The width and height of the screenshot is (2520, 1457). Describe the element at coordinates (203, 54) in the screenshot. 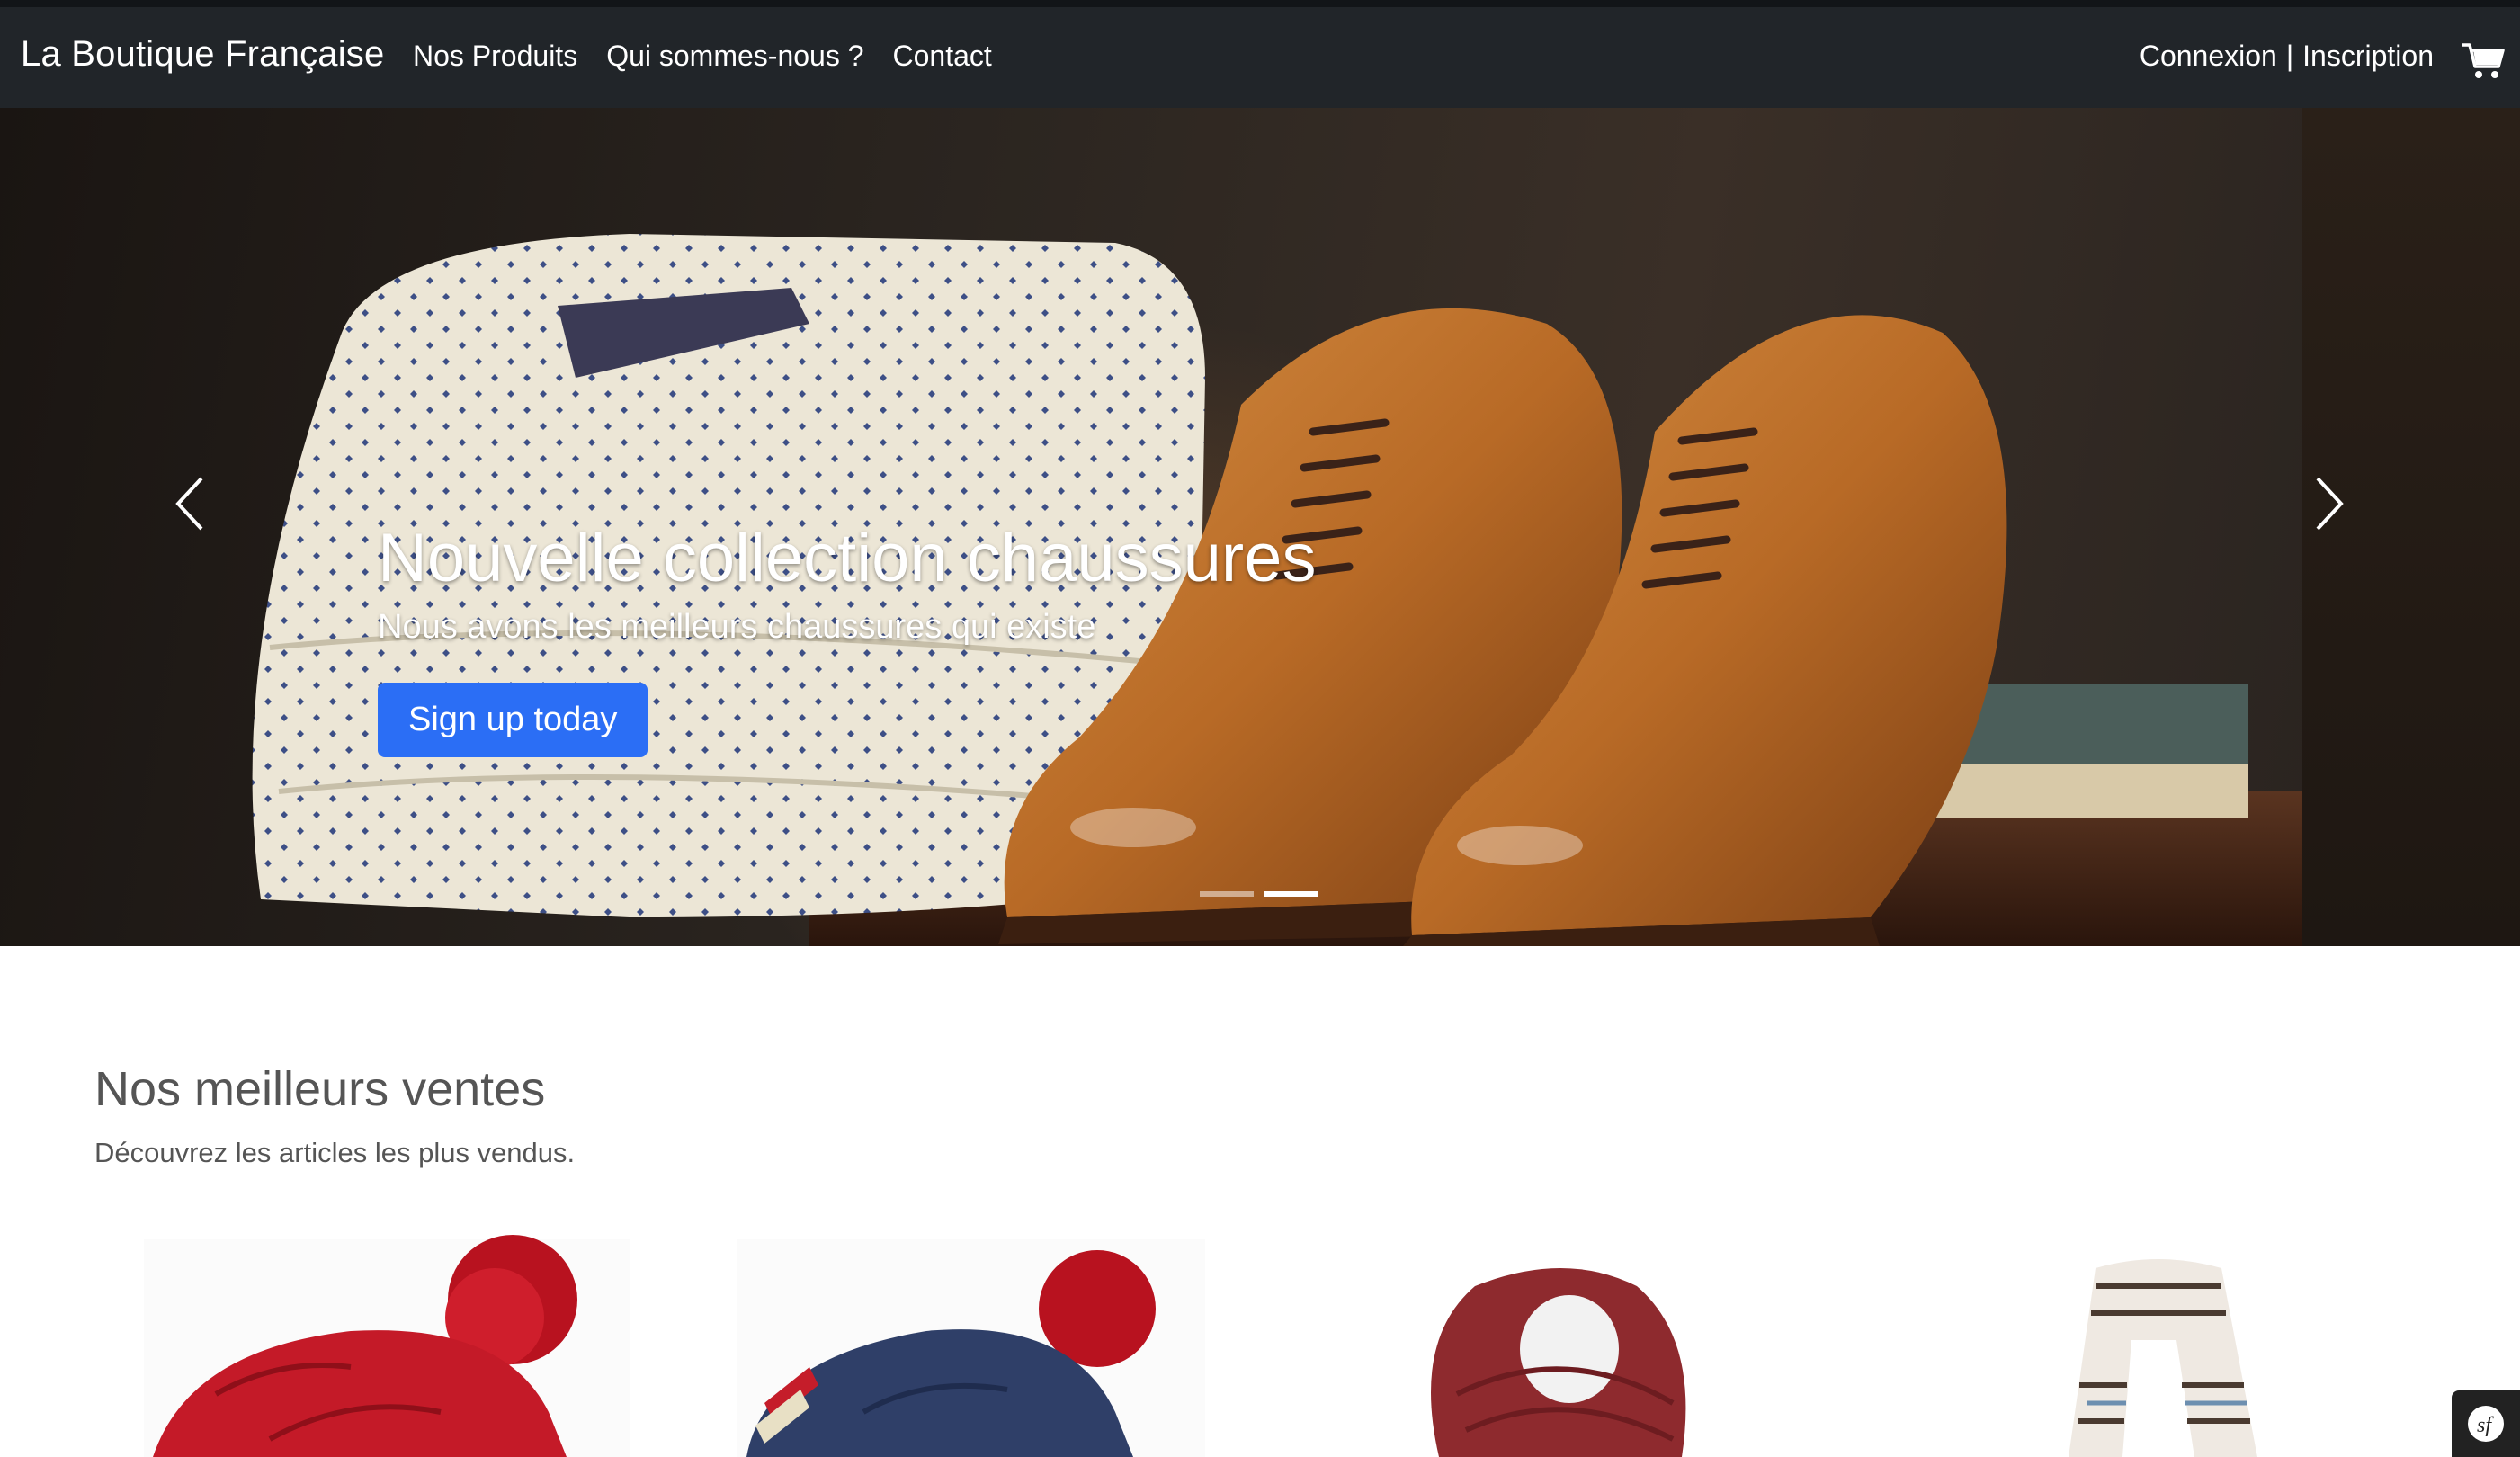

I see `brand-logo: La Boutique Française` at that location.